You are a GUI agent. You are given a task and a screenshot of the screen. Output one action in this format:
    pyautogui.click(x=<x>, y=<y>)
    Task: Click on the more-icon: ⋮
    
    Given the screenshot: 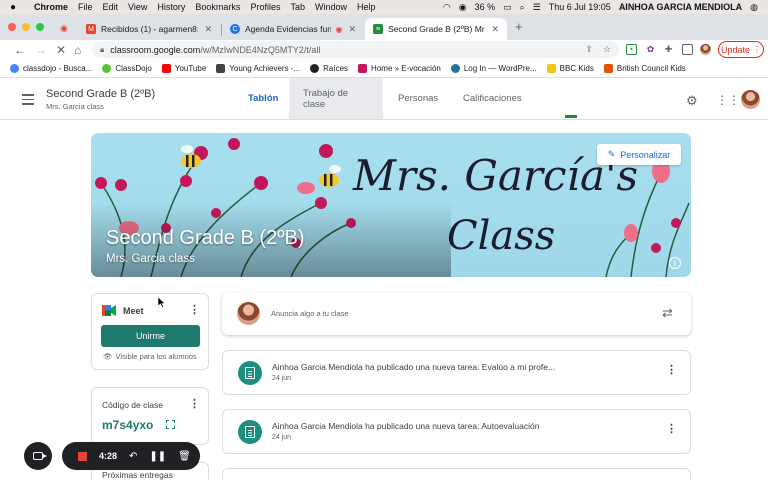 What is the action you would take?
    pyautogui.click(x=757, y=49)
    